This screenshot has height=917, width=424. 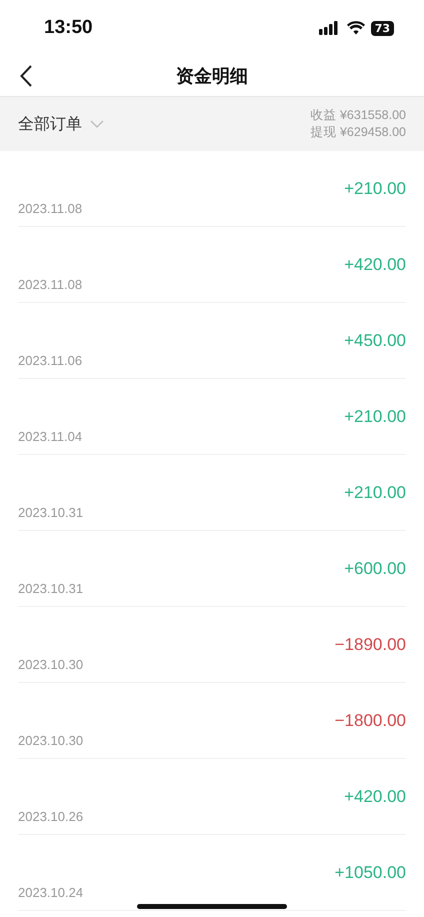 I want to click on transaction-amount: +600.00, so click(x=375, y=568).